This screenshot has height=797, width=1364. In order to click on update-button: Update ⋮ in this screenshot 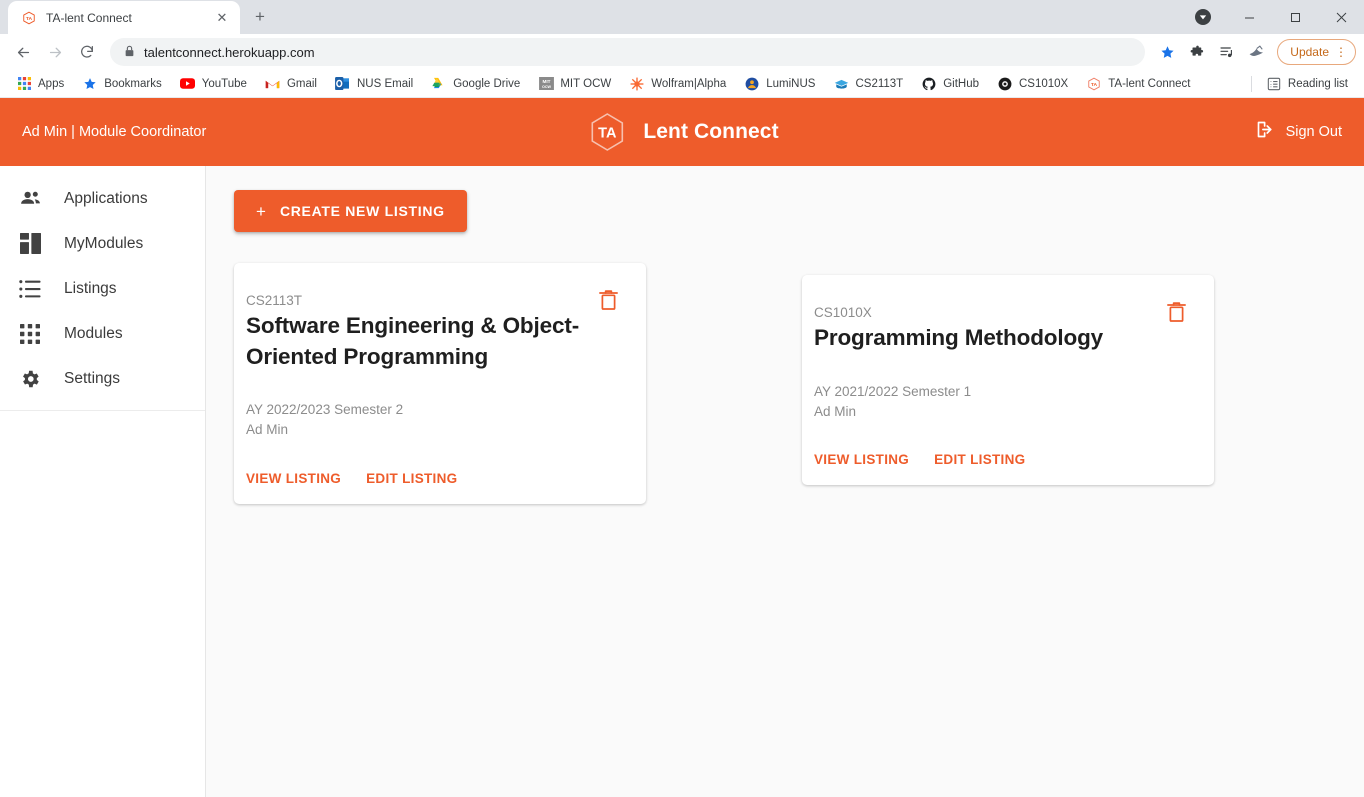, I will do `click(1316, 52)`.